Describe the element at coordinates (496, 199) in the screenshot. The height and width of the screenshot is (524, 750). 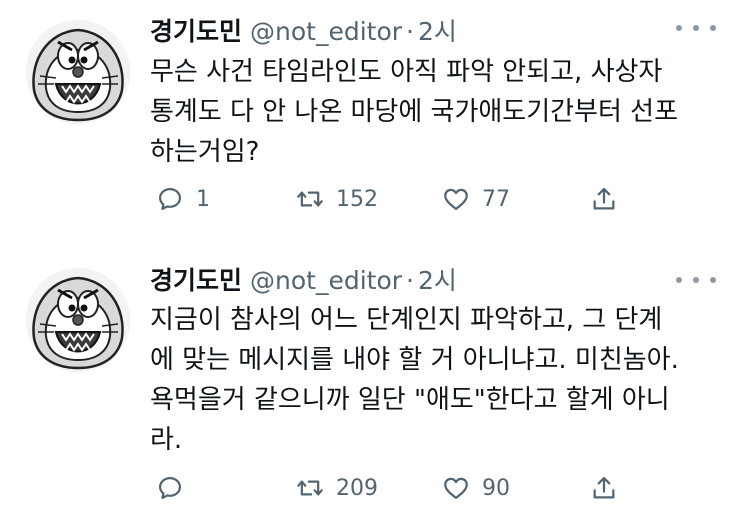
I see `like-count: 77` at that location.